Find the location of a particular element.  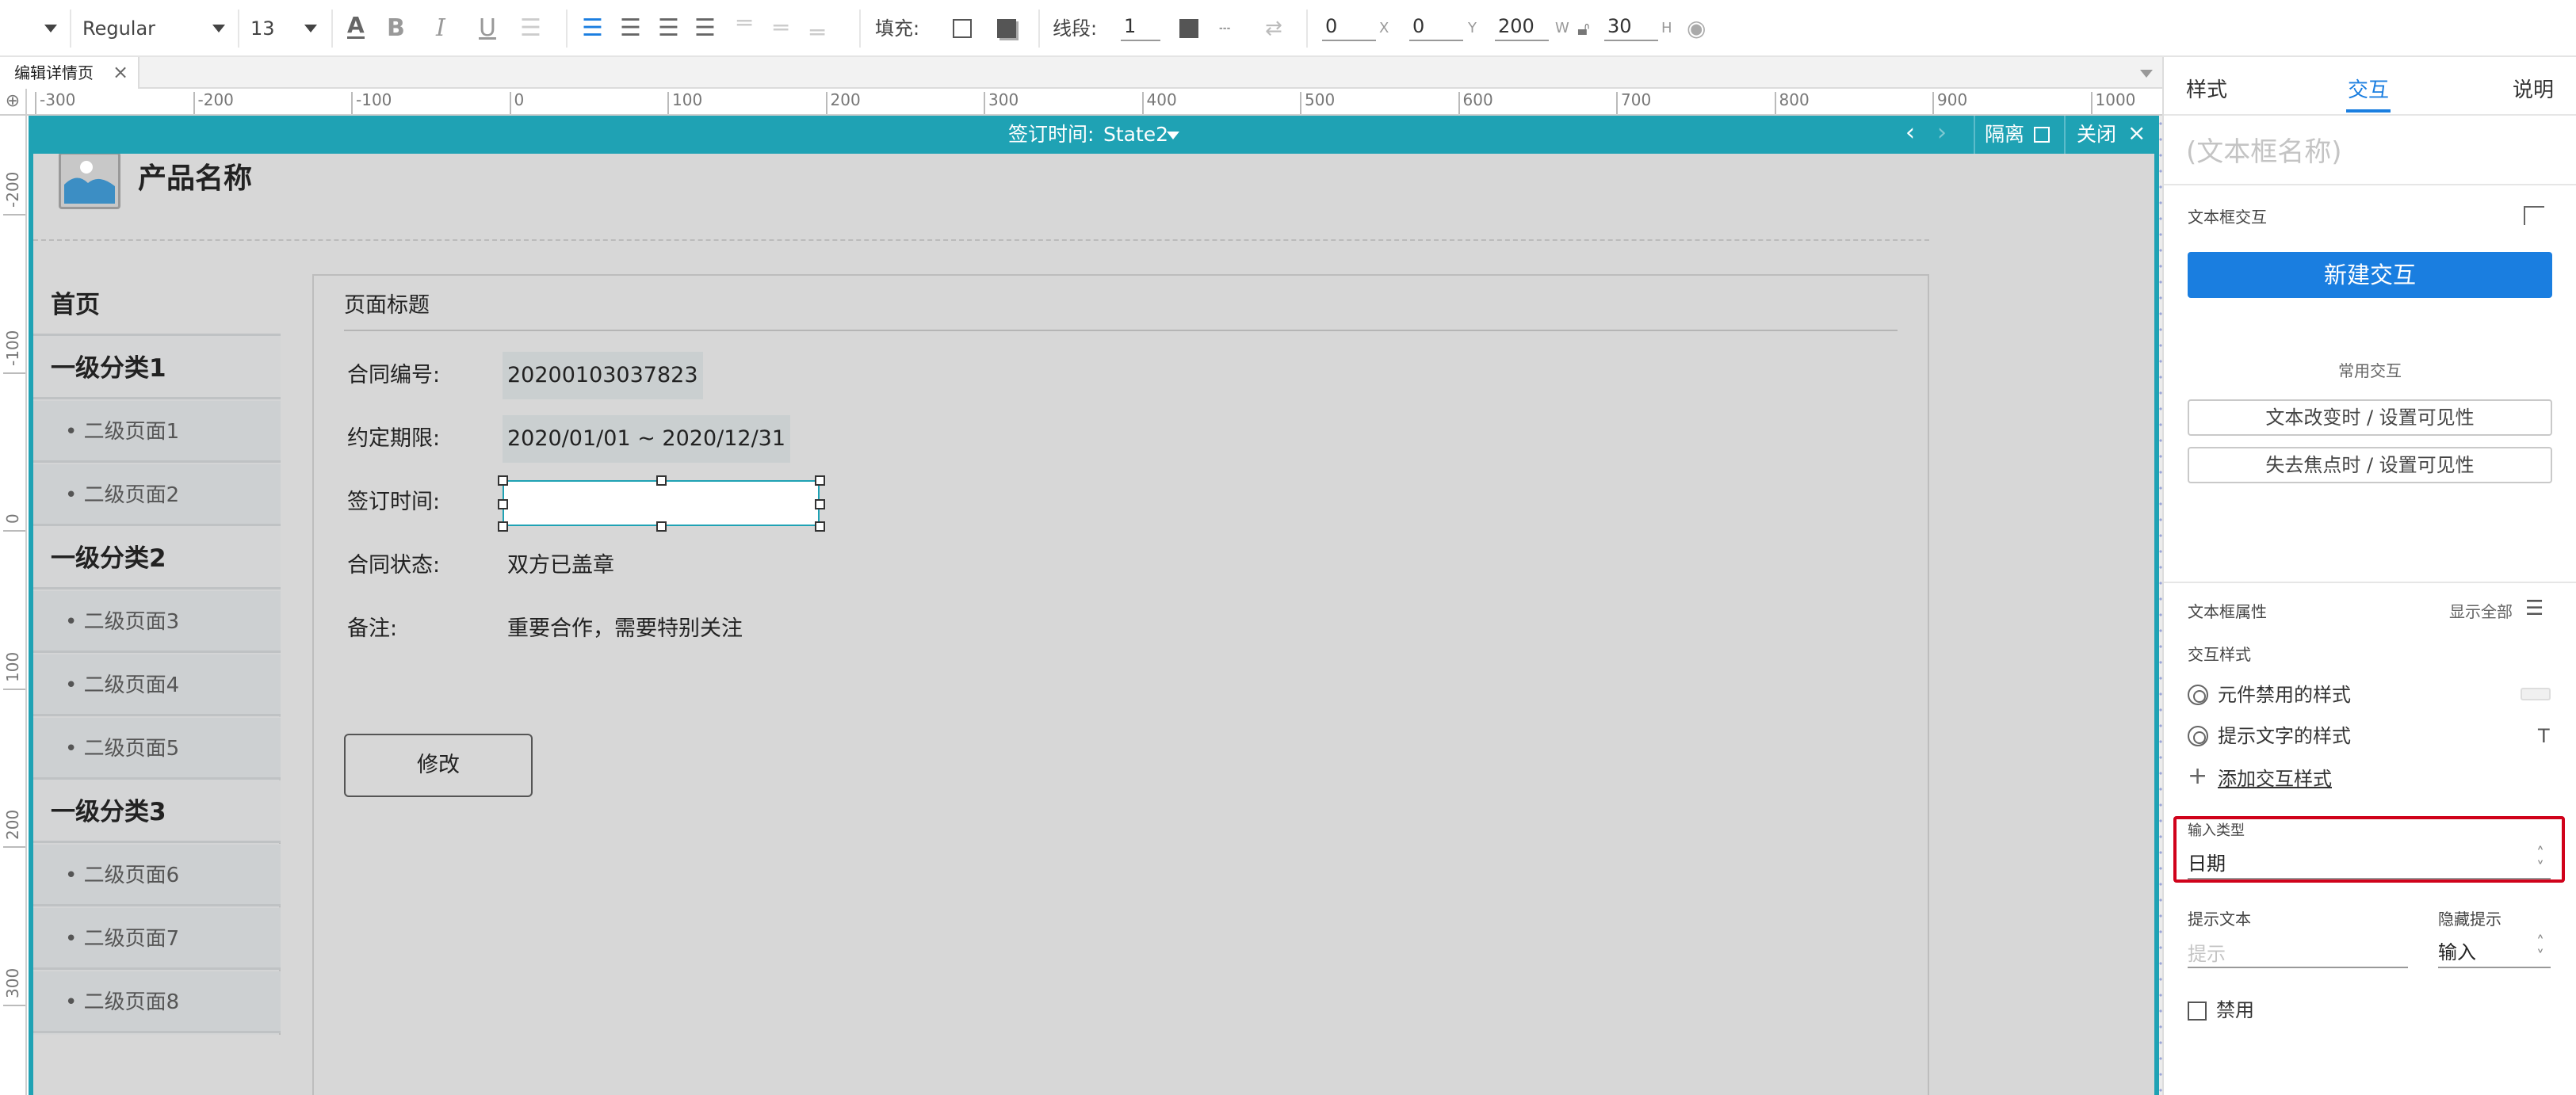

font-style-select: Regular is located at coordinates (118, 28).